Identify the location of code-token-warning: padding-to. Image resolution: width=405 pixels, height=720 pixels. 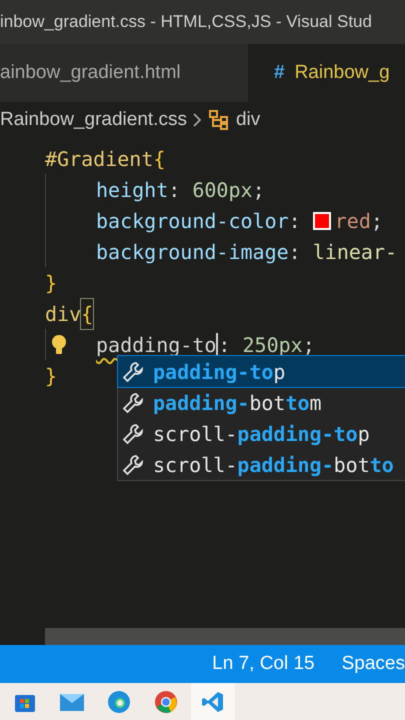
(156, 345).